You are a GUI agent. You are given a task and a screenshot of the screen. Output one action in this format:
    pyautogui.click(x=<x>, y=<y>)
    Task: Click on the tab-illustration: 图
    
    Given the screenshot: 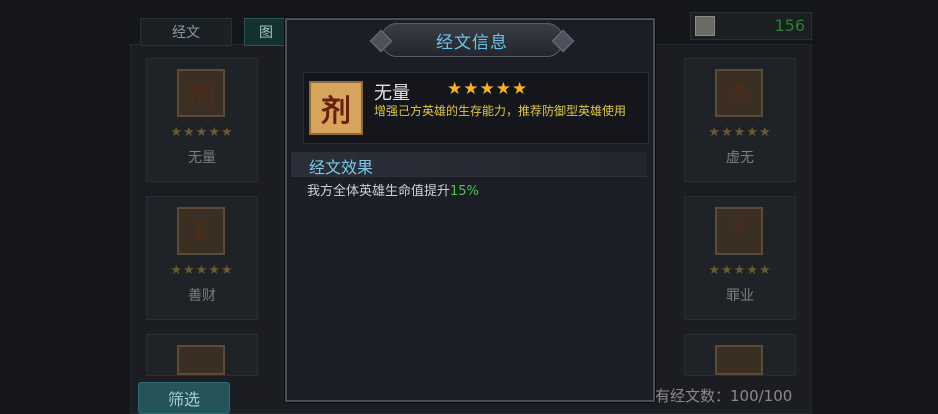 What is the action you would take?
    pyautogui.click(x=266, y=32)
    